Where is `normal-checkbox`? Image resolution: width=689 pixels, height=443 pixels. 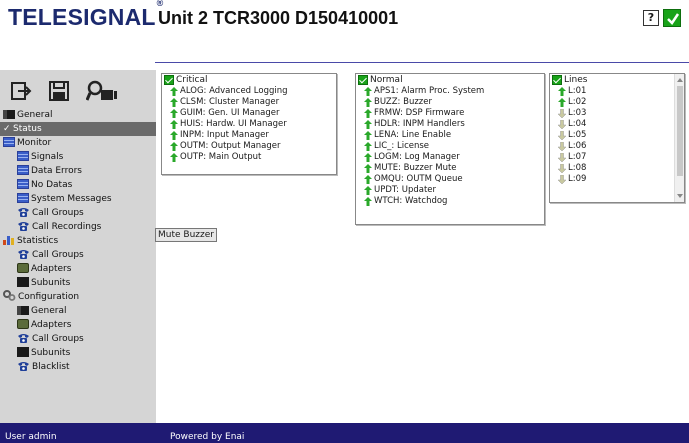 normal-checkbox is located at coordinates (363, 80).